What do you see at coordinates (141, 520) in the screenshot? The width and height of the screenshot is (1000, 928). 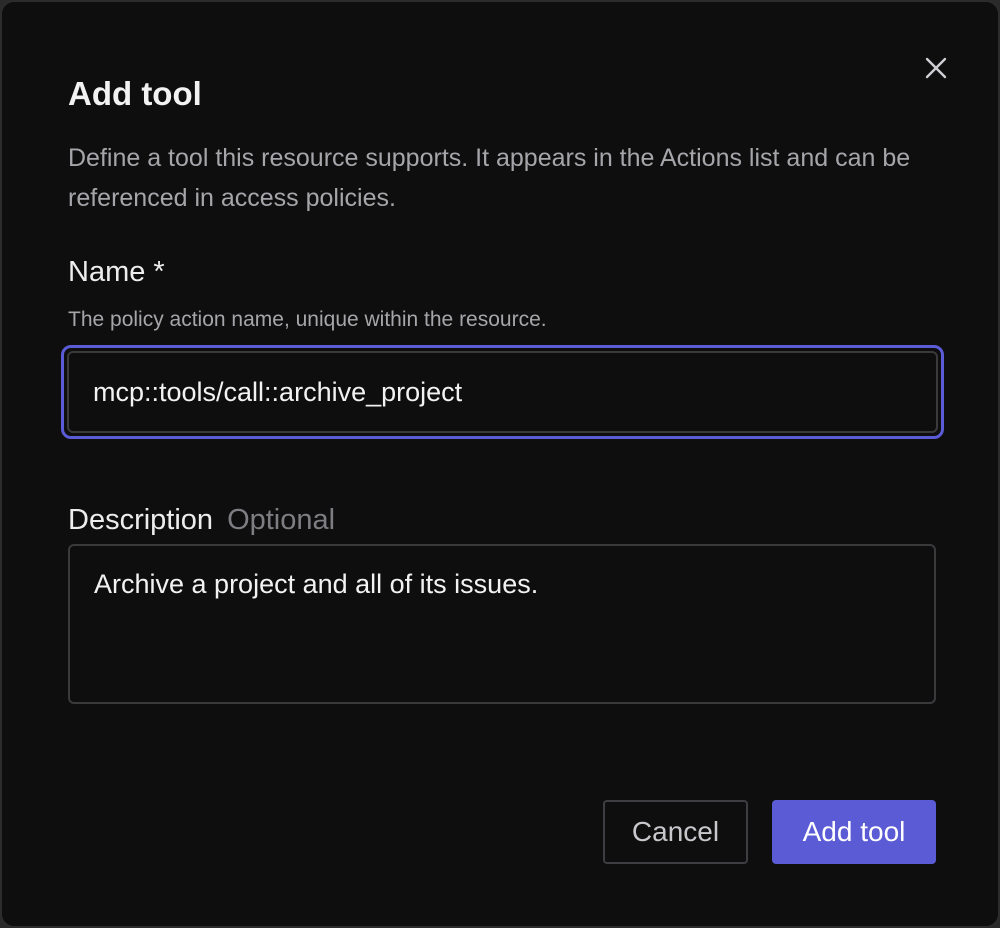 I see `description-label-text: Description` at bounding box center [141, 520].